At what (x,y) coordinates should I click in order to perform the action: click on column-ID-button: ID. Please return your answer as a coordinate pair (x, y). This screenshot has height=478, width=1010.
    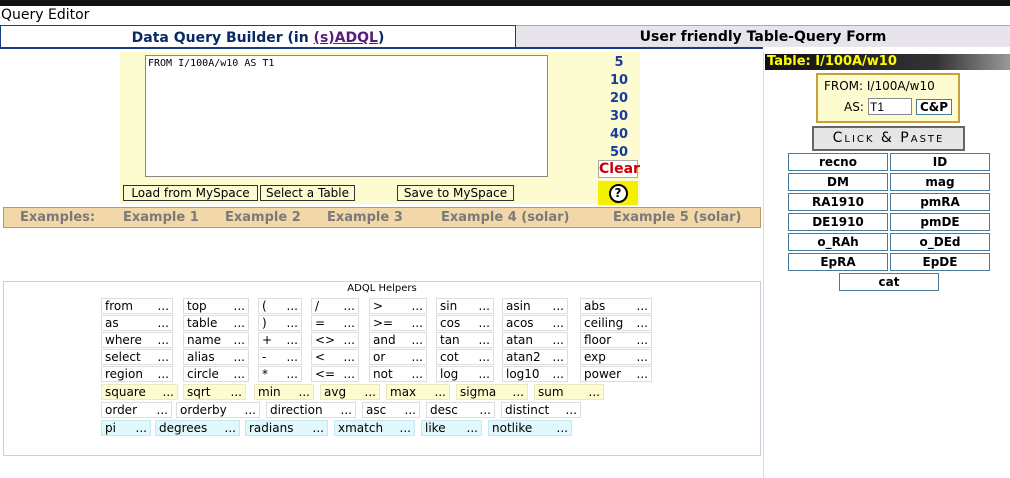
    Looking at the image, I should click on (940, 162).